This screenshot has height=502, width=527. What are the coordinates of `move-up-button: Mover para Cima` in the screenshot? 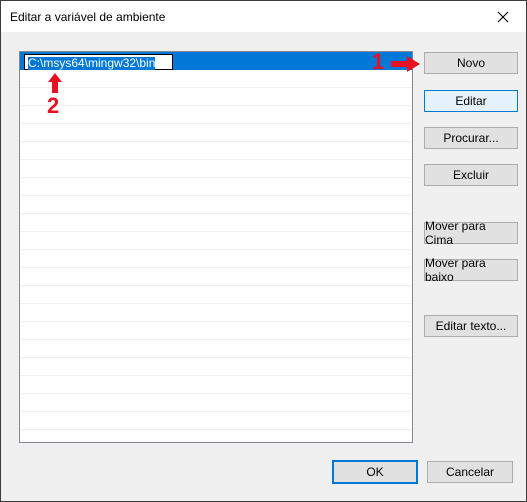 It's located at (471, 233).